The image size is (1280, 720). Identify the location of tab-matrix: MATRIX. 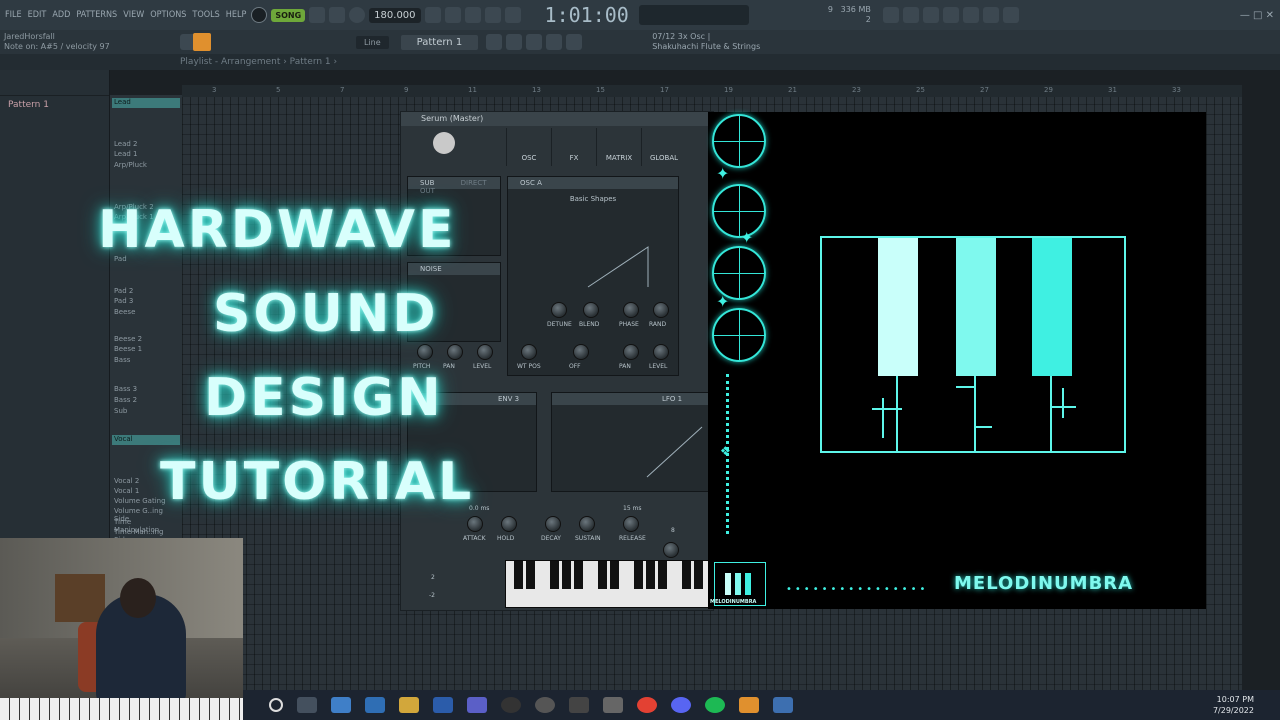
(618, 147).